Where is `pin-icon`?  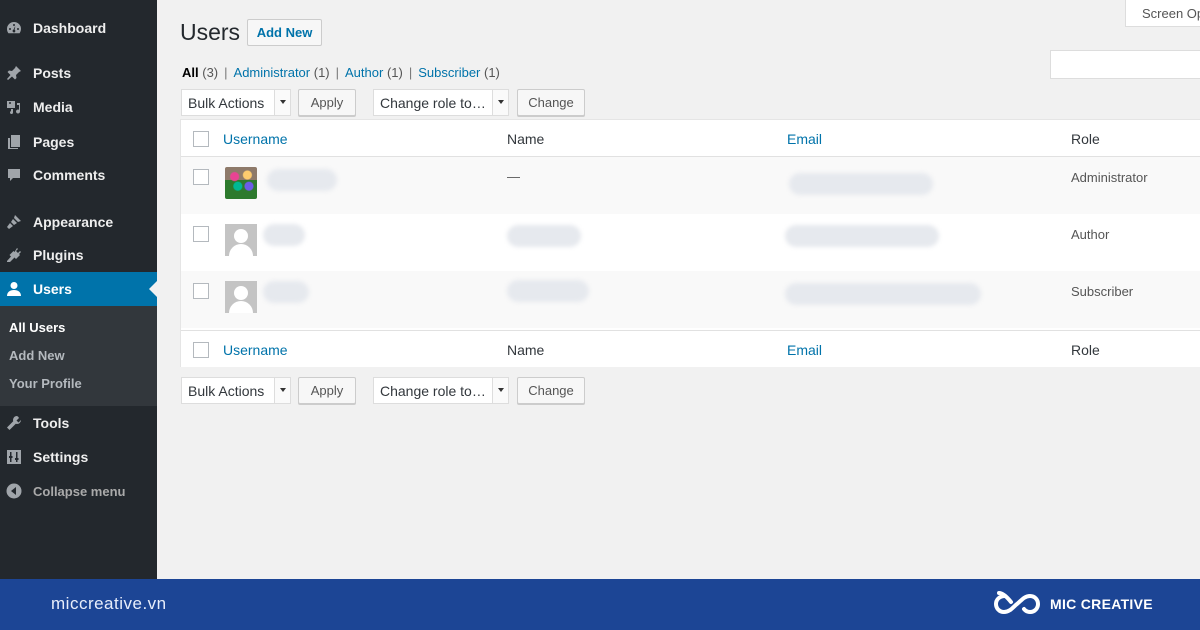 pin-icon is located at coordinates (14, 73).